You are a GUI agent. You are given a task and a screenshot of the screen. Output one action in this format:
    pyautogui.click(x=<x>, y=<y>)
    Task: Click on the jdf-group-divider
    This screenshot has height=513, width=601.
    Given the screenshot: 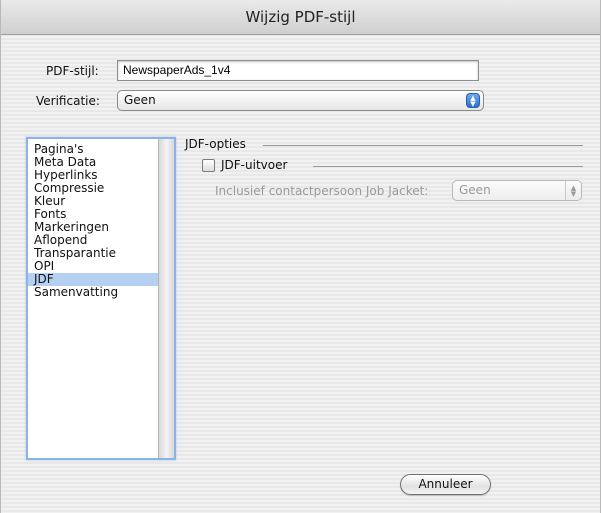 What is the action you would take?
    pyautogui.click(x=423, y=145)
    